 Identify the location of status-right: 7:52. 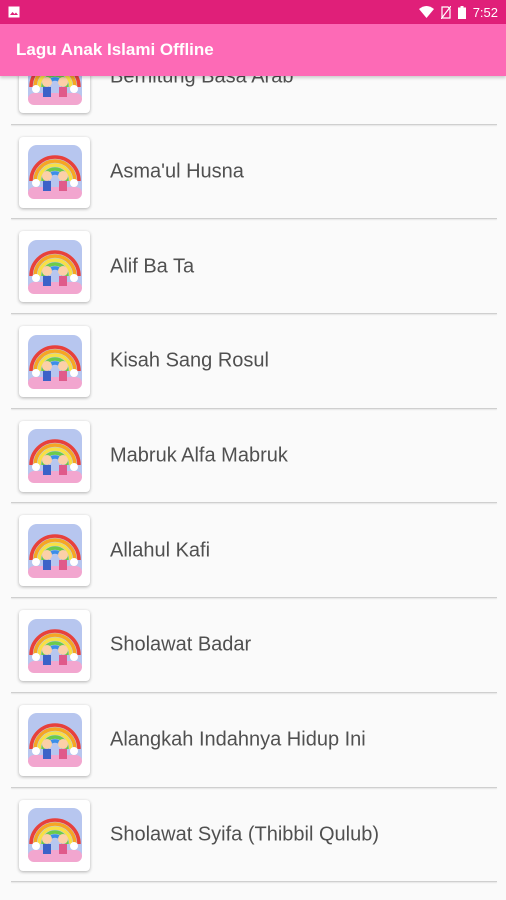
(458, 12).